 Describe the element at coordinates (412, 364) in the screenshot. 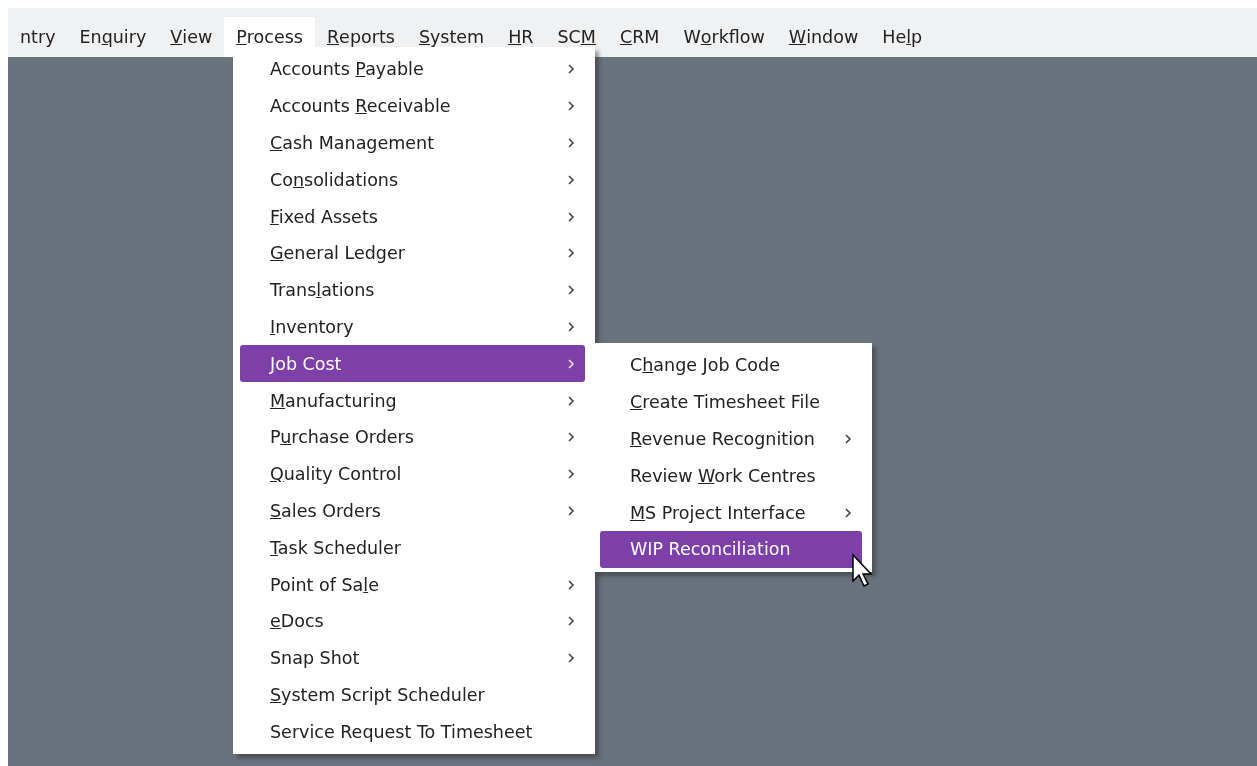

I see `menu-item: Job Cost` at that location.